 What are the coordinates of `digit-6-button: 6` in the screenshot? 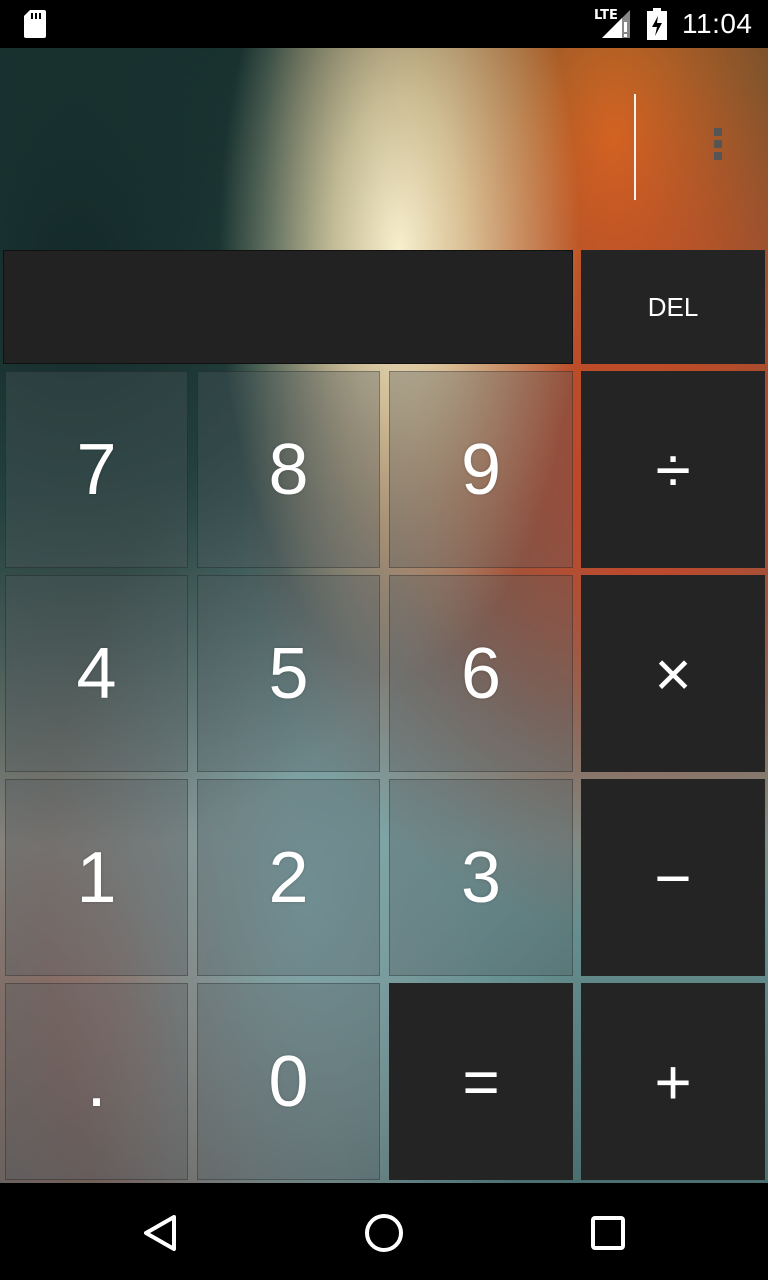 It's located at (481, 673).